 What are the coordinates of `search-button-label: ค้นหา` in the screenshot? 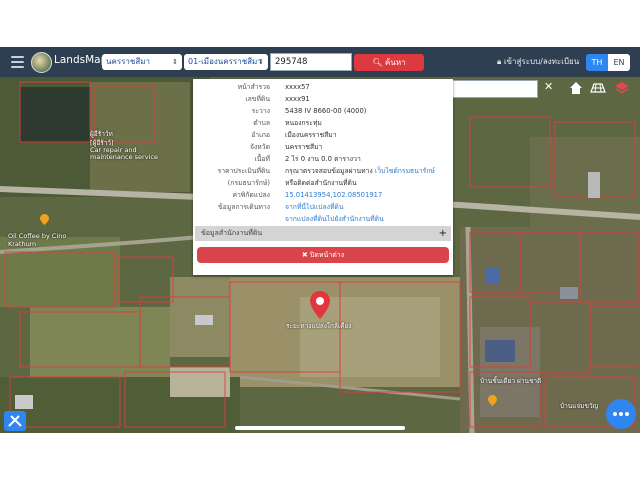 It's located at (395, 62).